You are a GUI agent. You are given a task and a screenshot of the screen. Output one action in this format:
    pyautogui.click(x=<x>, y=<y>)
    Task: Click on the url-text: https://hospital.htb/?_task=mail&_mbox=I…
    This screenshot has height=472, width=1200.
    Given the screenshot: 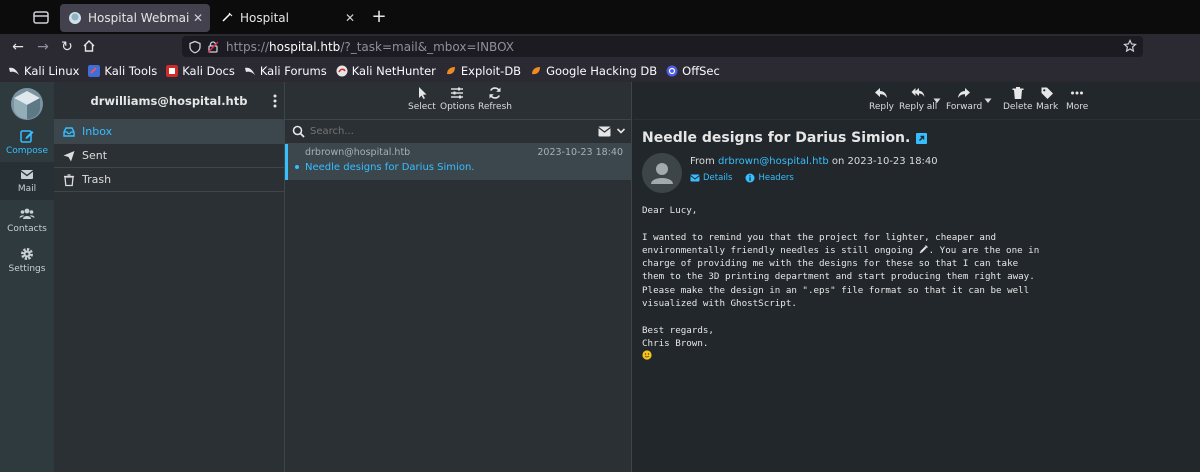 What is the action you would take?
    pyautogui.click(x=370, y=46)
    